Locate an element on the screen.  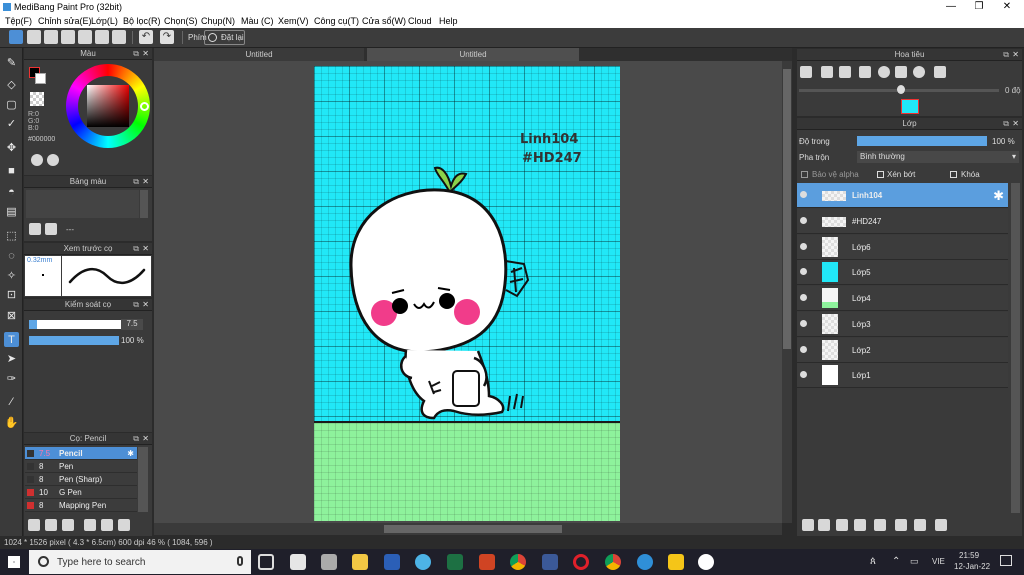
select-pen-tool-icon: ⊡ is located at coordinates (11, 294).